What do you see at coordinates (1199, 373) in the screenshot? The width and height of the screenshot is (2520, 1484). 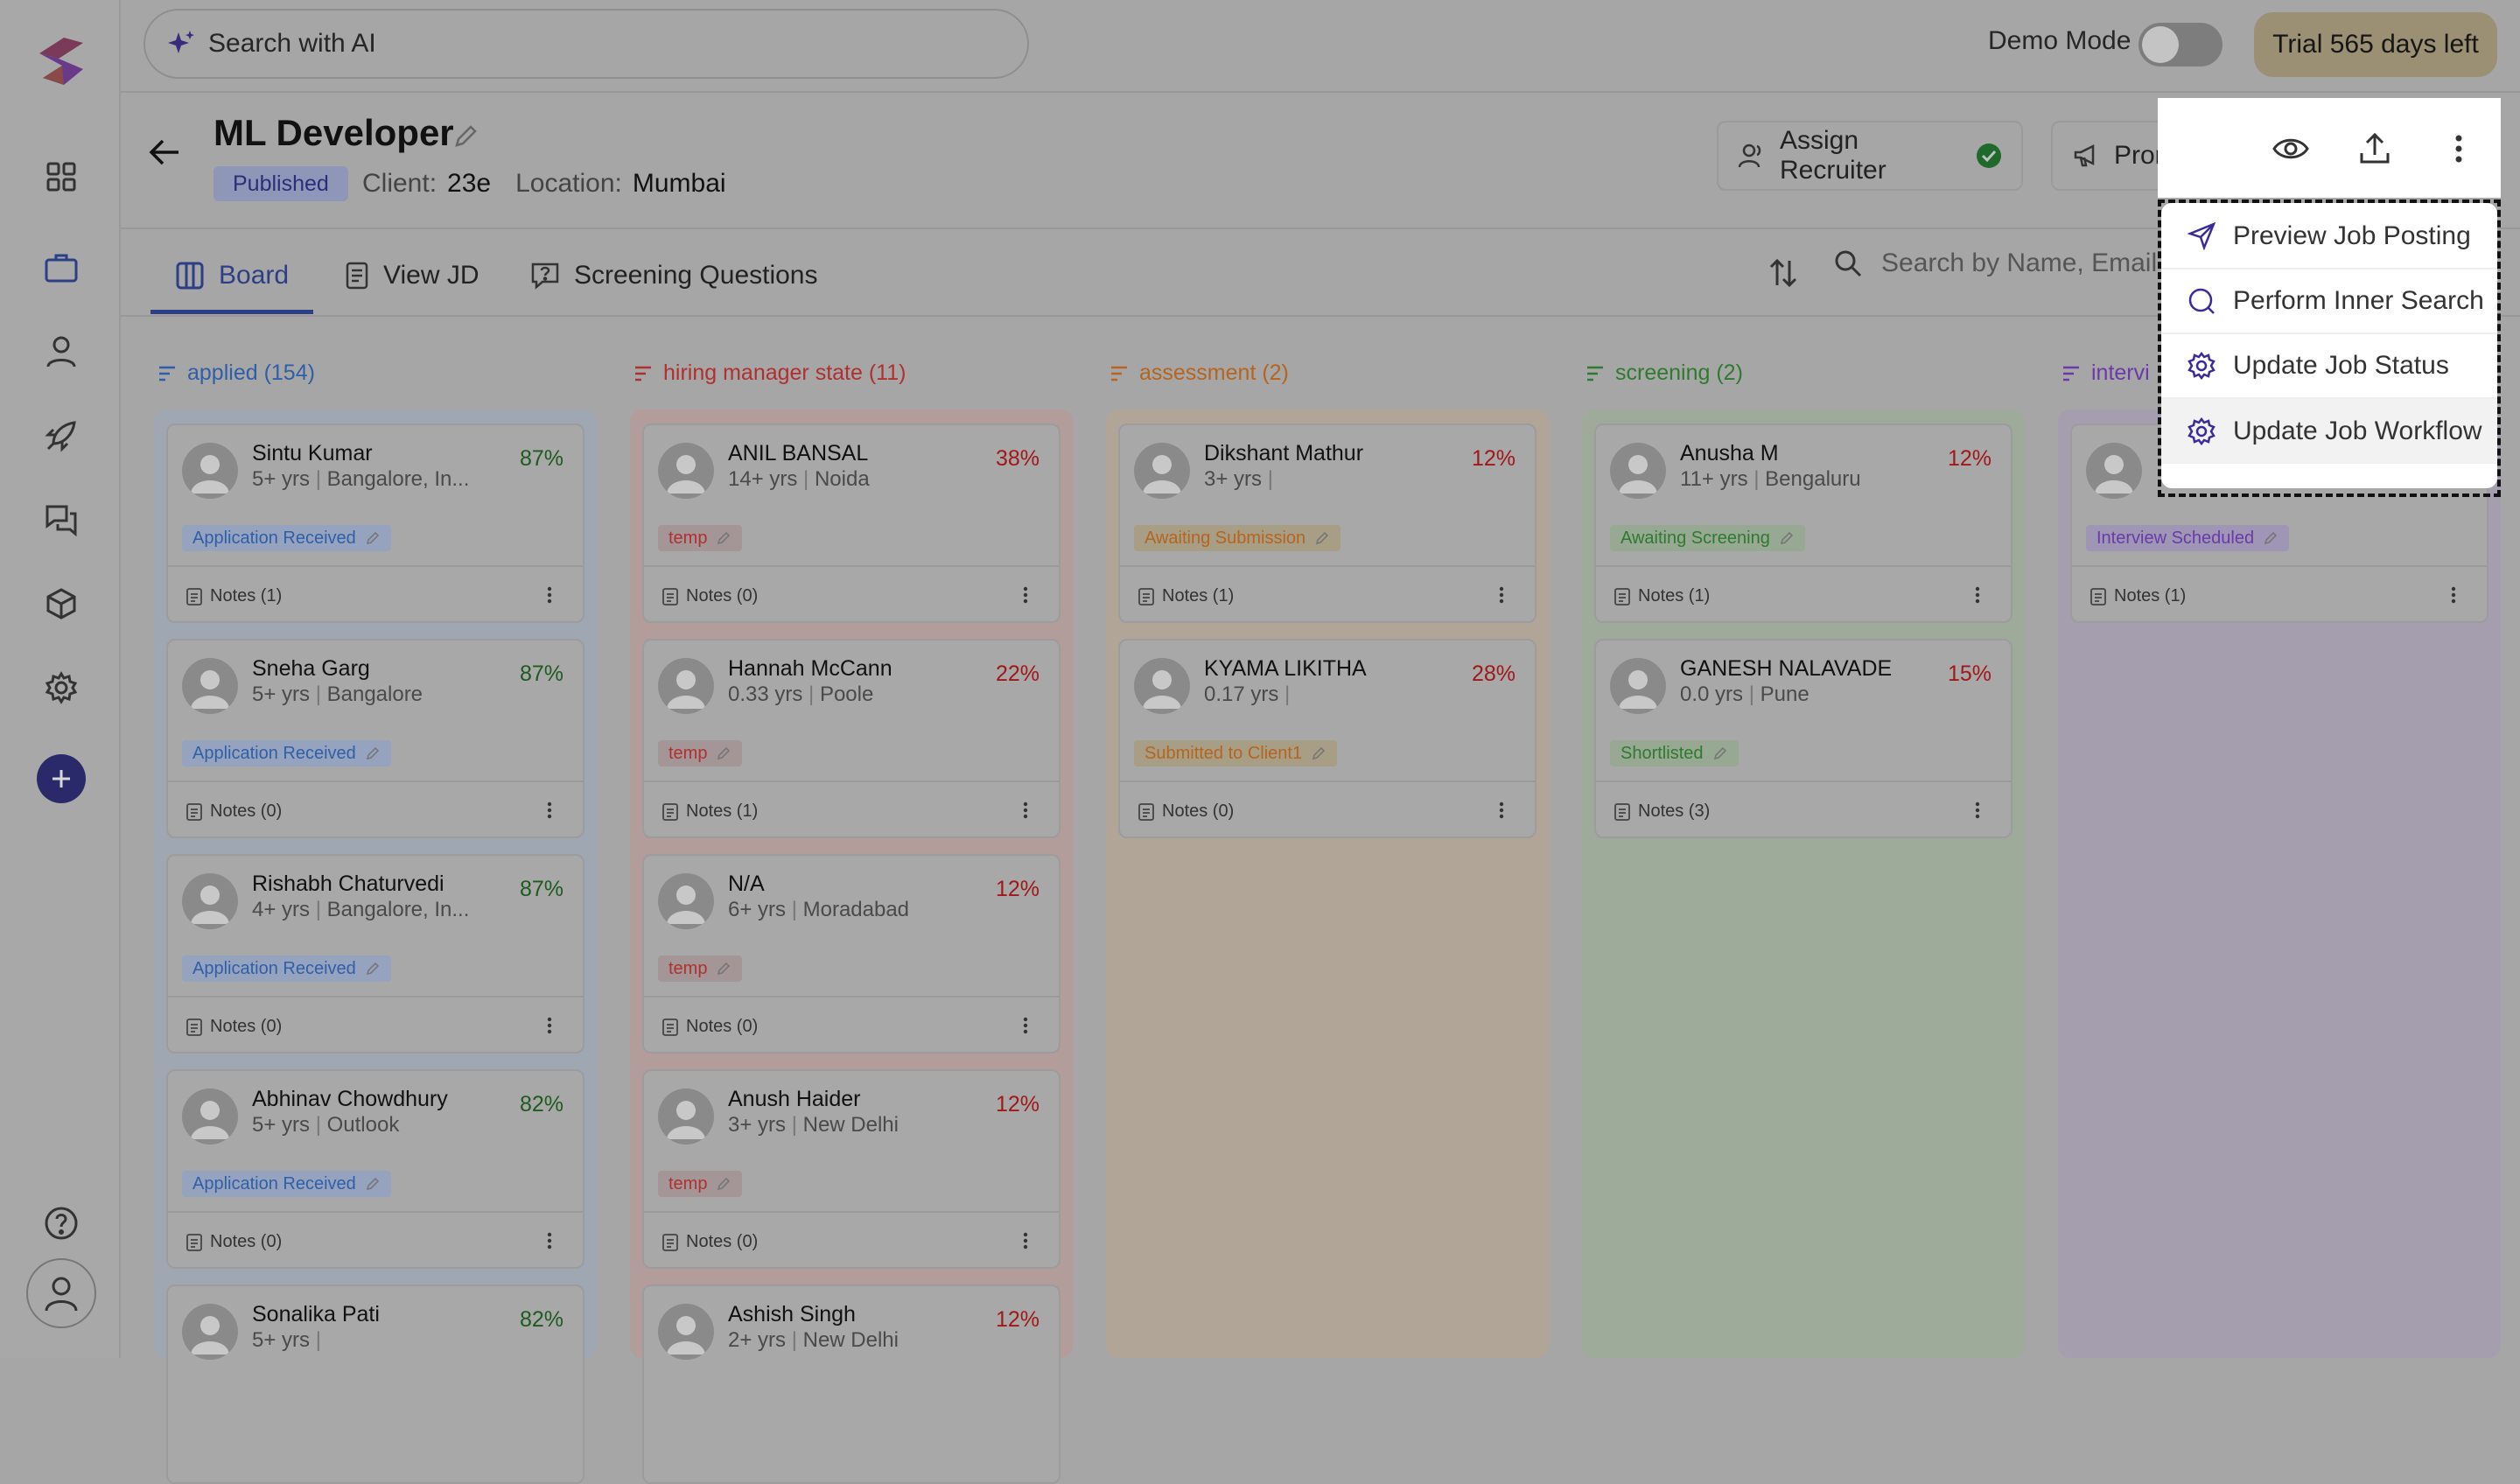 I see `column-title: assessment (2)` at bounding box center [1199, 373].